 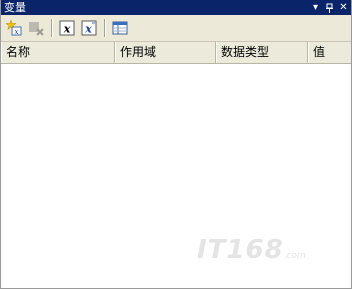 I want to click on columns-icon, so click(x=120, y=28).